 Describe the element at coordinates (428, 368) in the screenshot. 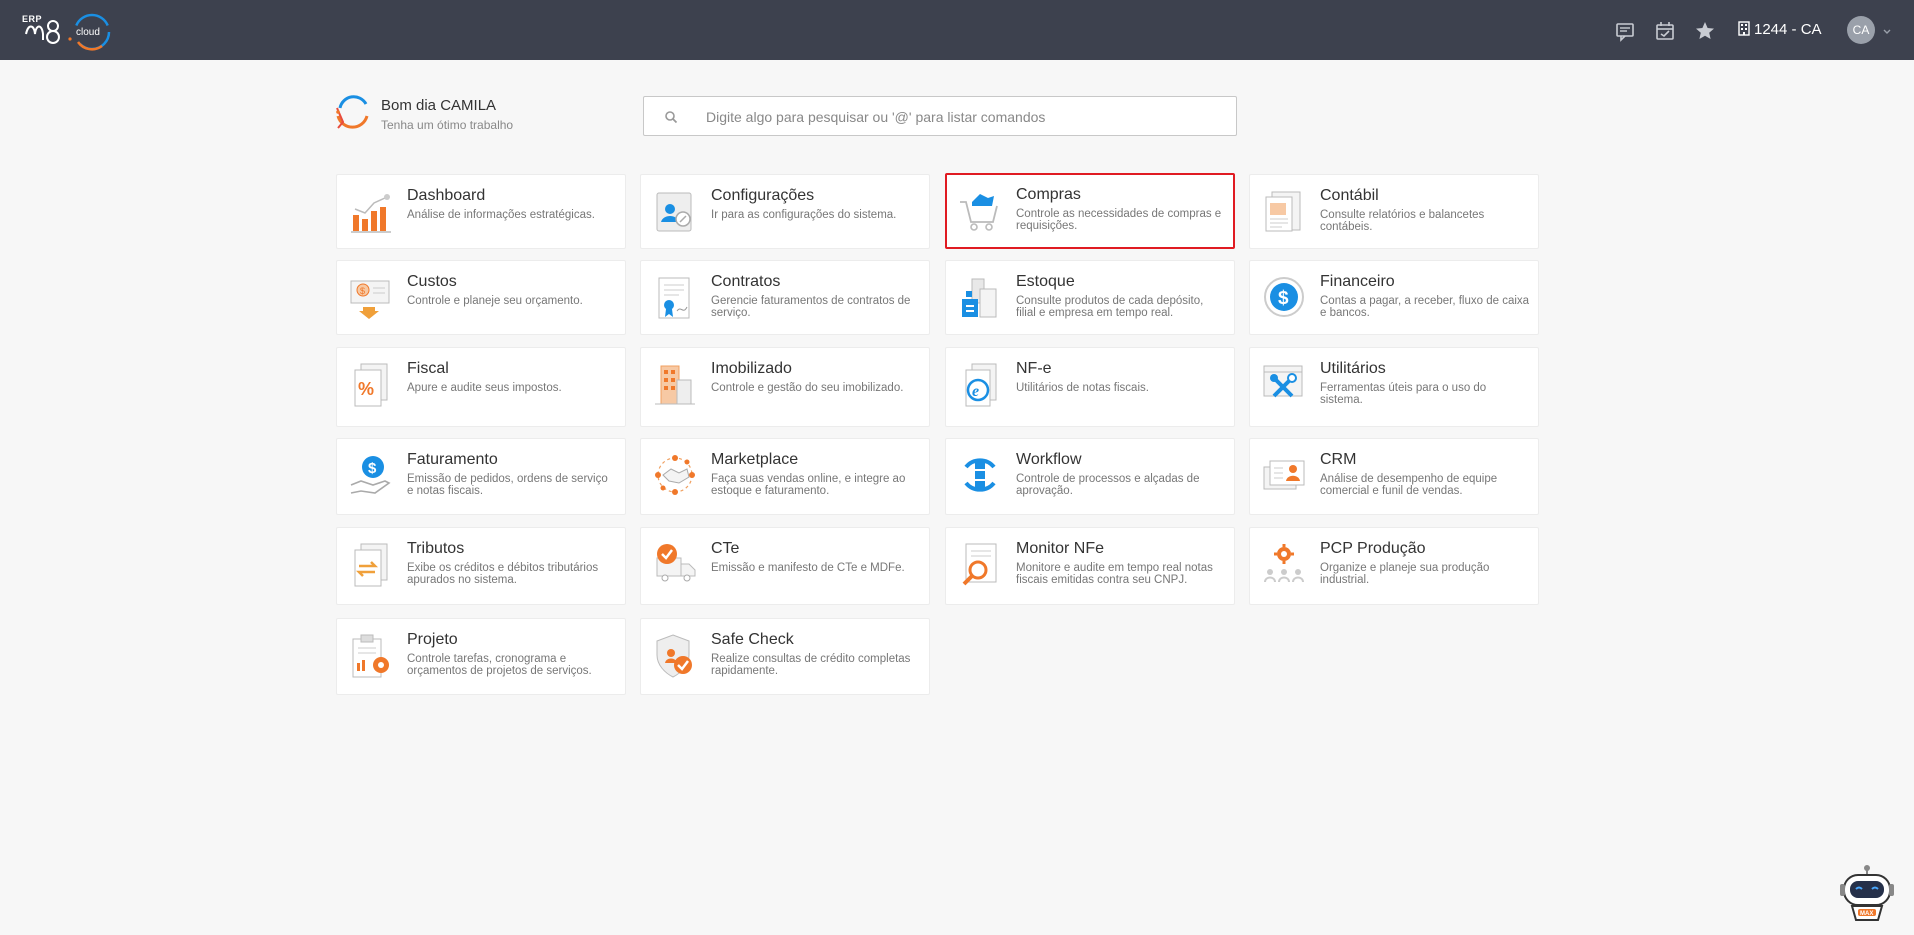

I see `module-title: Fiscal` at that location.